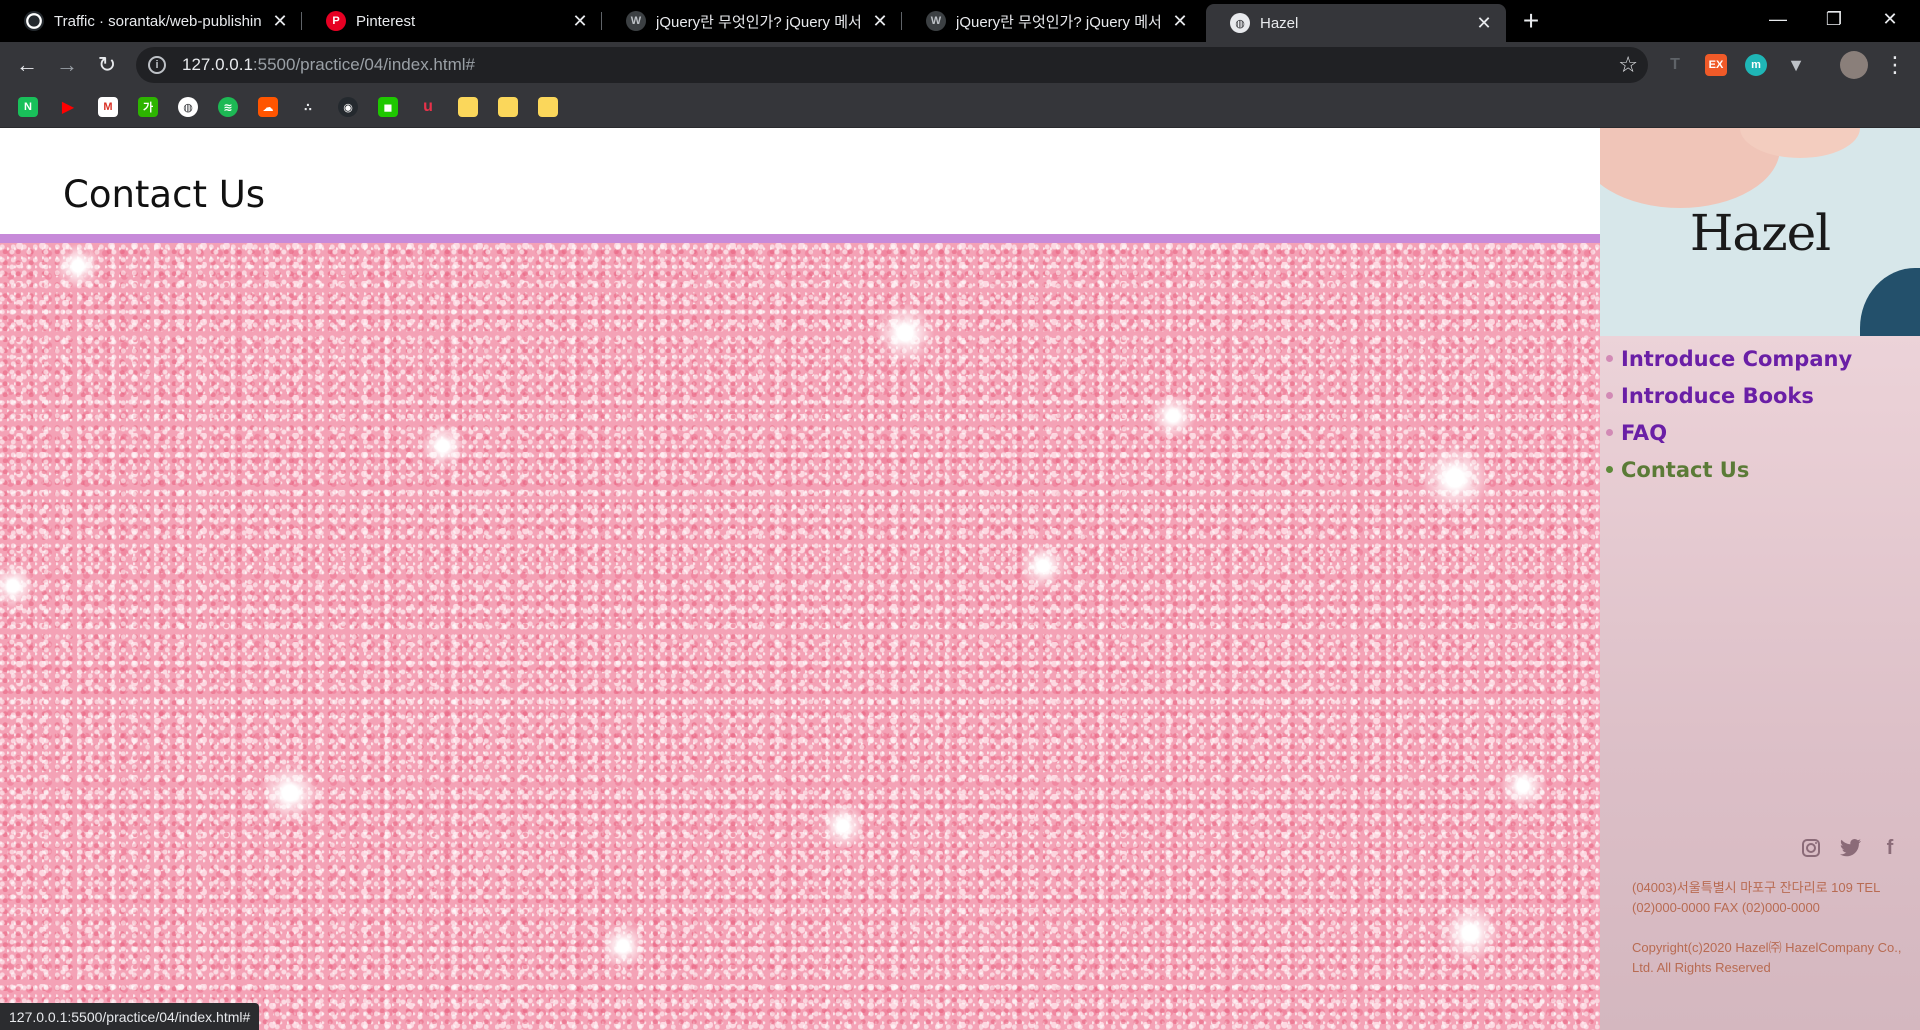 Image resolution: width=1920 pixels, height=1030 pixels. What do you see at coordinates (1716, 65) in the screenshot?
I see `ex-extension-icon: EX` at bounding box center [1716, 65].